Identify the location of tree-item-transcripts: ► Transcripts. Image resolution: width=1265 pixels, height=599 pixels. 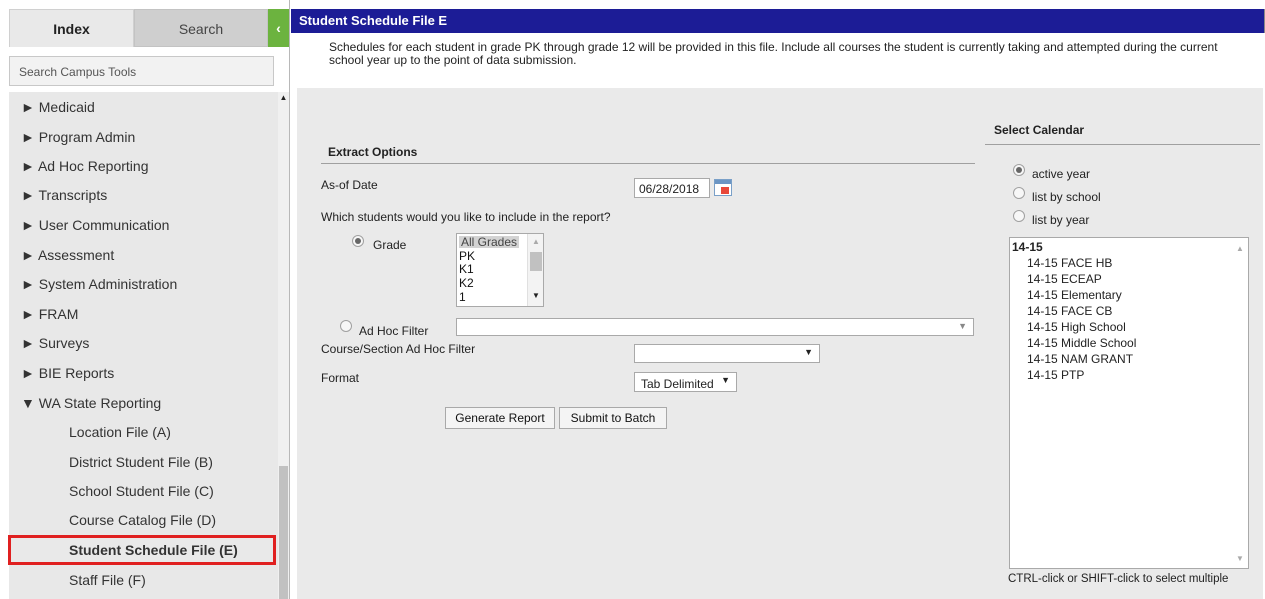
(143, 195).